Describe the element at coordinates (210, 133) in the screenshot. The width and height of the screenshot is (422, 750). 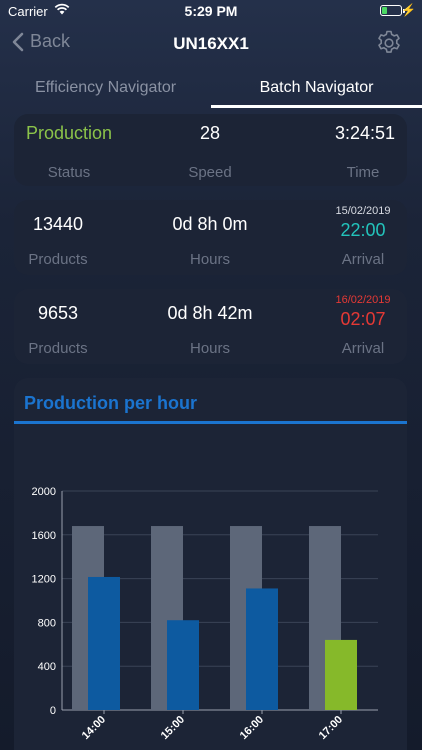
I see `speed-value: 28` at that location.